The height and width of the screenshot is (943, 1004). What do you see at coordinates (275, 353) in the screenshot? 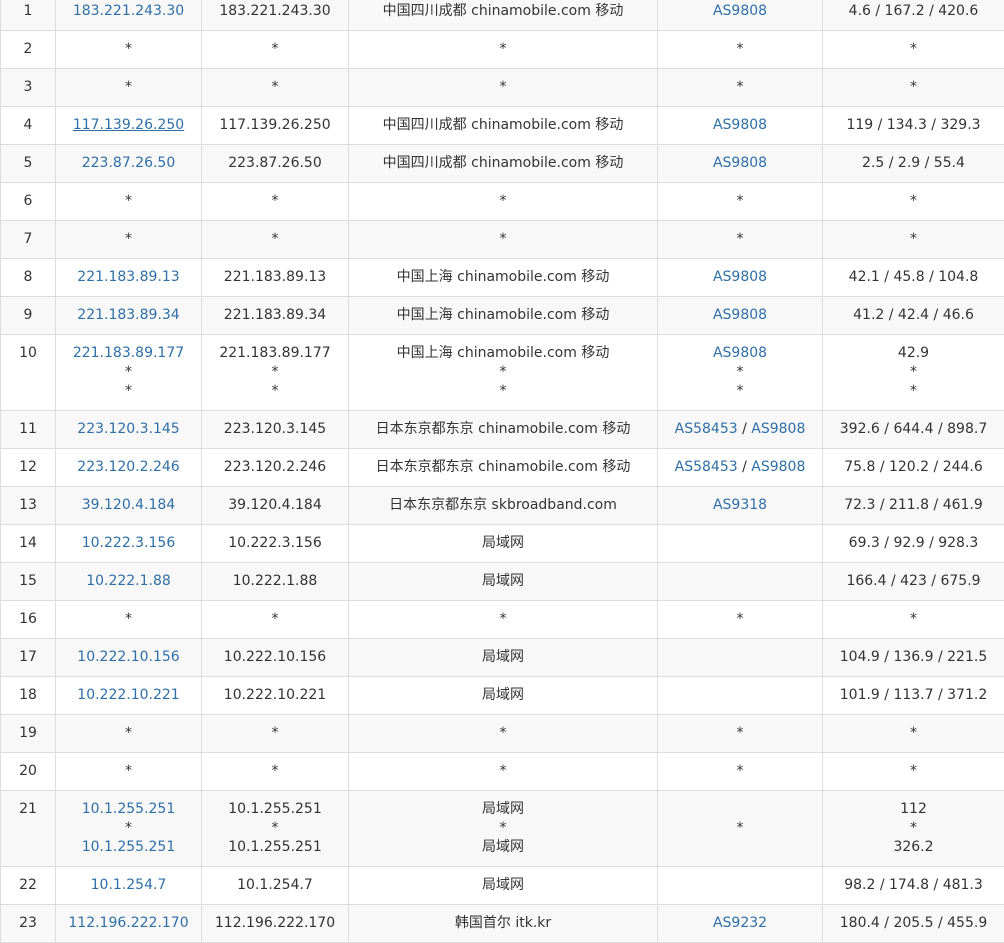
I see `ip-address: 221.183.89.177` at bounding box center [275, 353].